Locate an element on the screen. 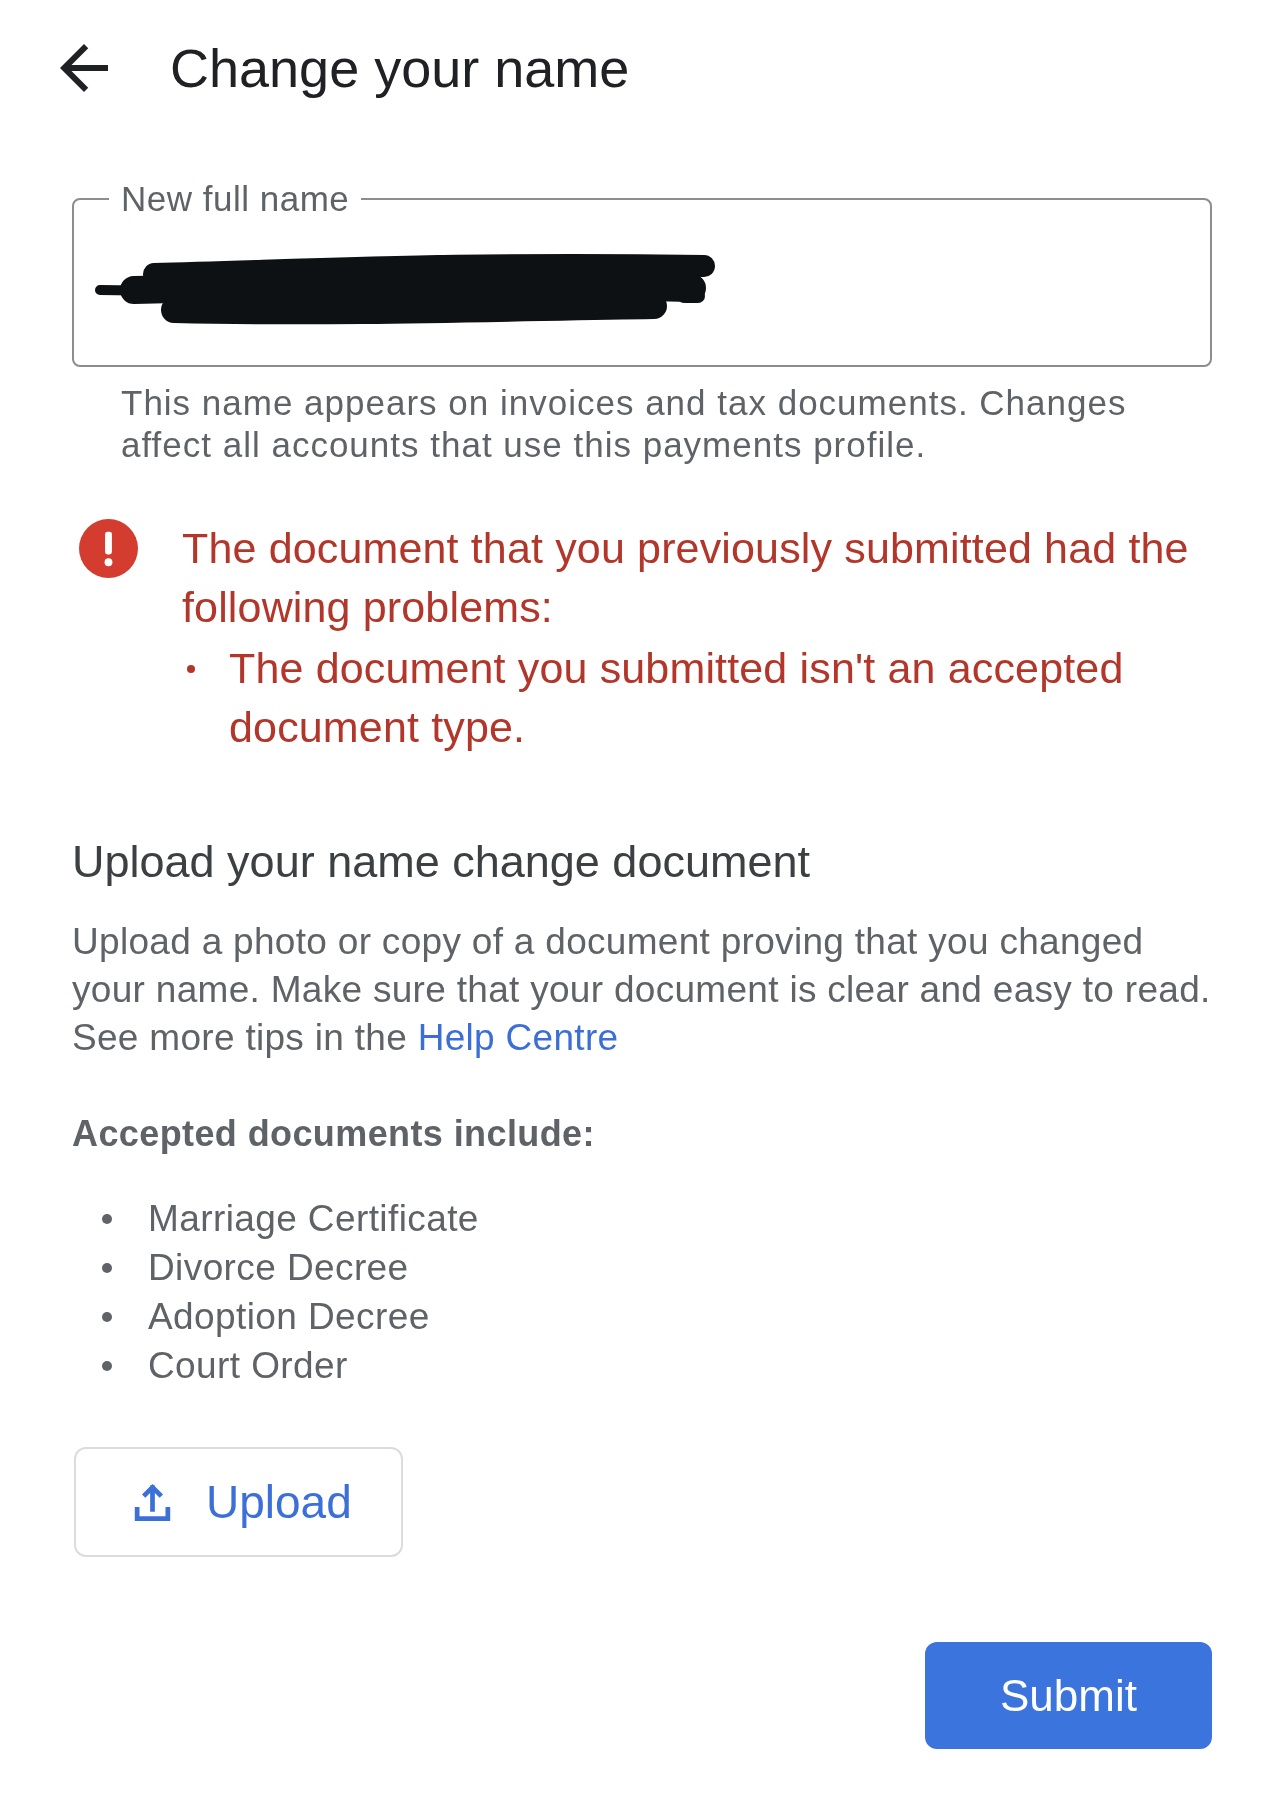  error-item: The document you submitted isn't an accepted document type. is located at coordinates (677, 698).